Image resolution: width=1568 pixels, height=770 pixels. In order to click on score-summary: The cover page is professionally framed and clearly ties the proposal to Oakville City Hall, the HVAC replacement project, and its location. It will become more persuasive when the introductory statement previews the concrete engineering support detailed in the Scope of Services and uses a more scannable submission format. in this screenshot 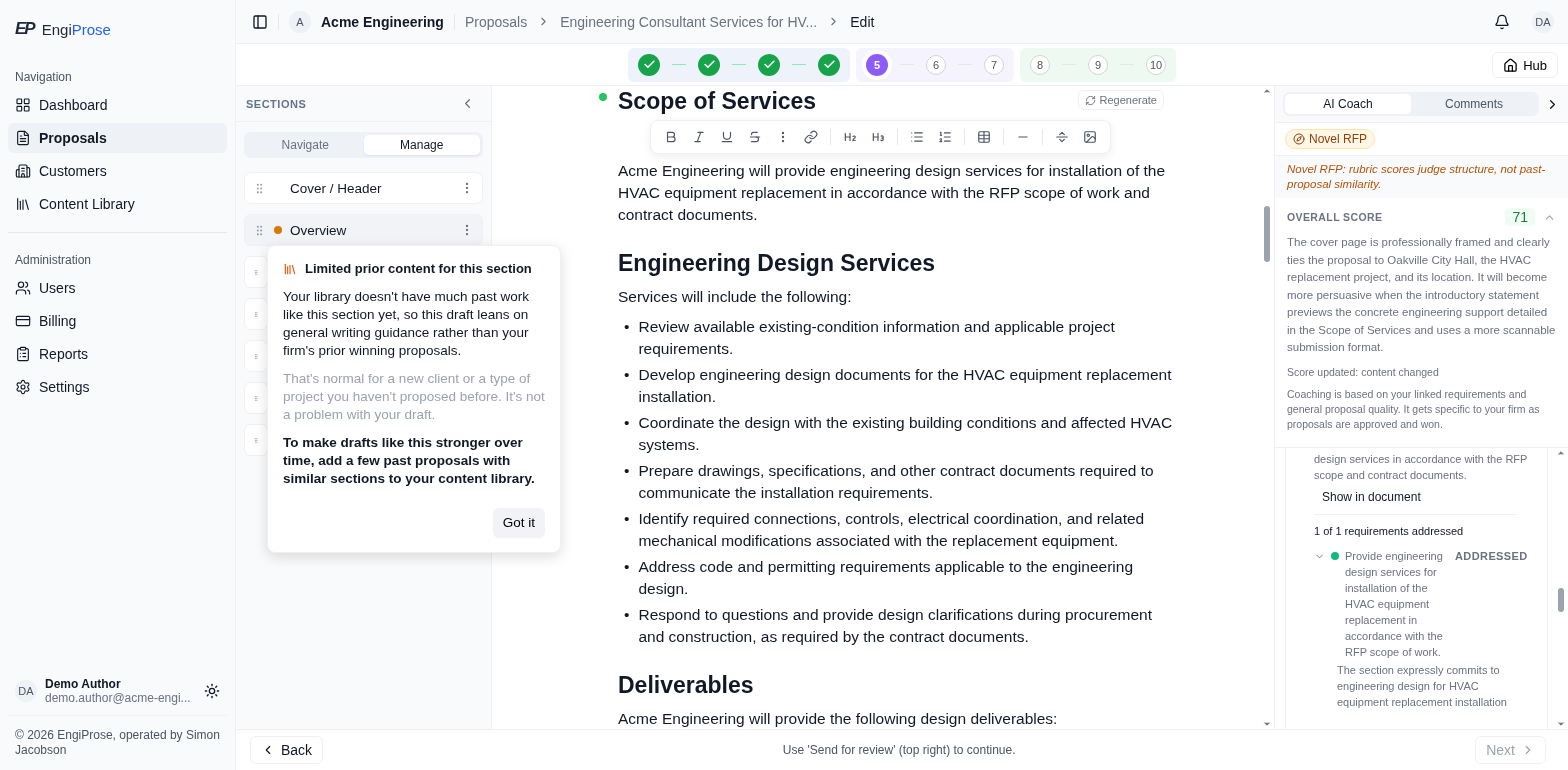, I will do `click(1421, 295)`.